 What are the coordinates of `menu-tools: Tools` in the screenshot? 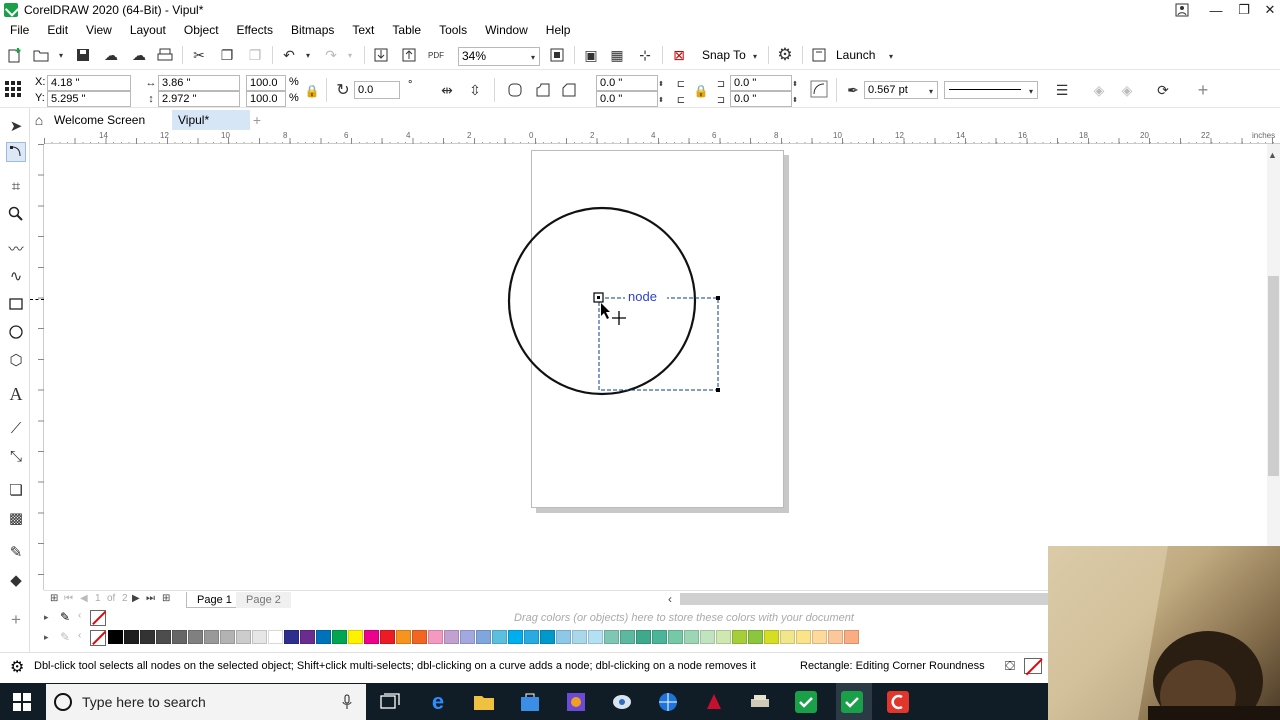 It's located at (453, 30).